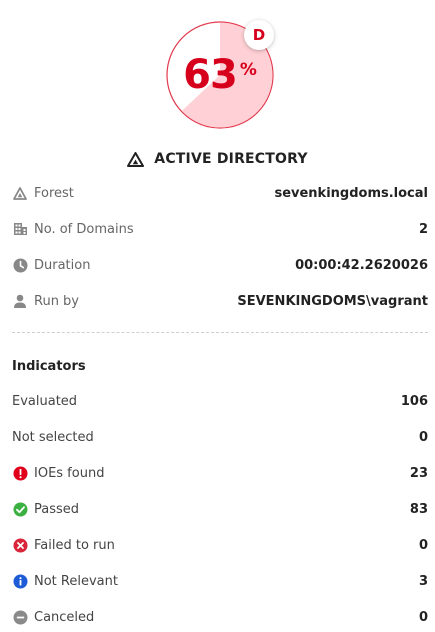  I want to click on indicator-row-not-selected: Not selected 0, so click(220, 437).